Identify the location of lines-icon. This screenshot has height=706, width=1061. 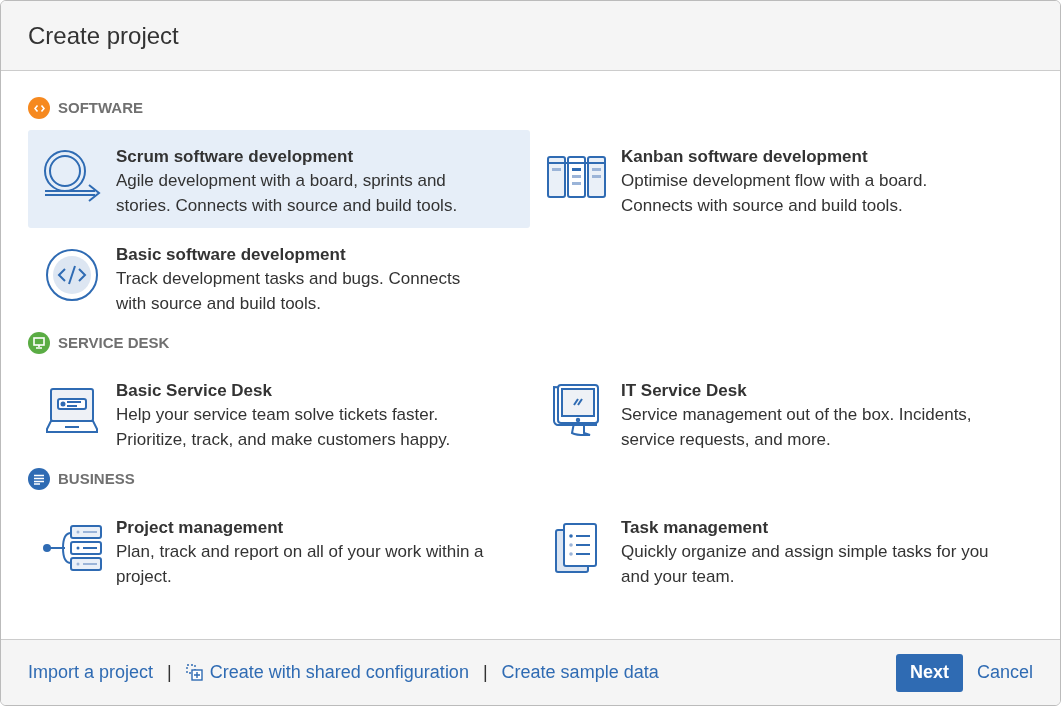
(39, 479).